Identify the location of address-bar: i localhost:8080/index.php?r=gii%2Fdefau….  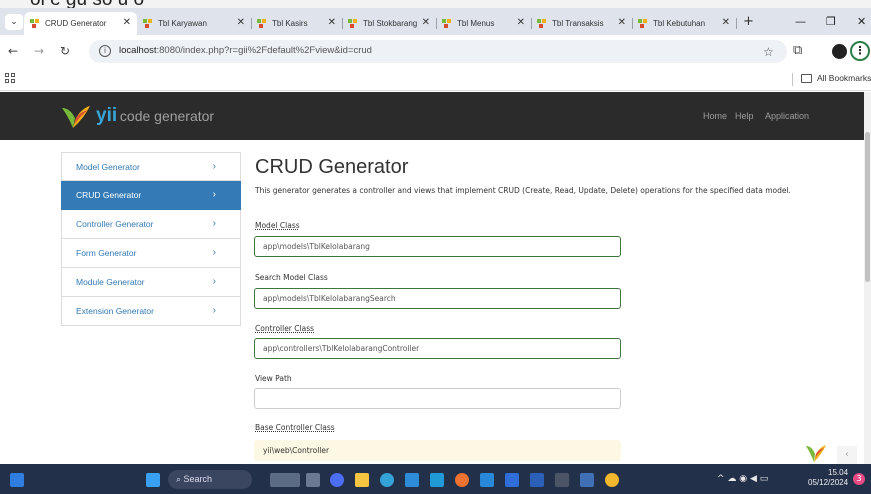
(438, 51).